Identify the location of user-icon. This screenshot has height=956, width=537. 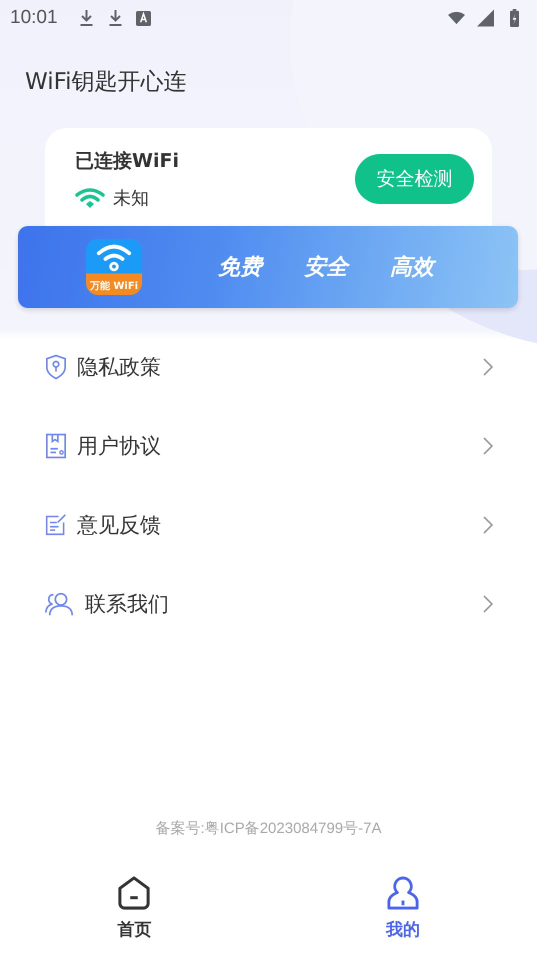
(402, 893).